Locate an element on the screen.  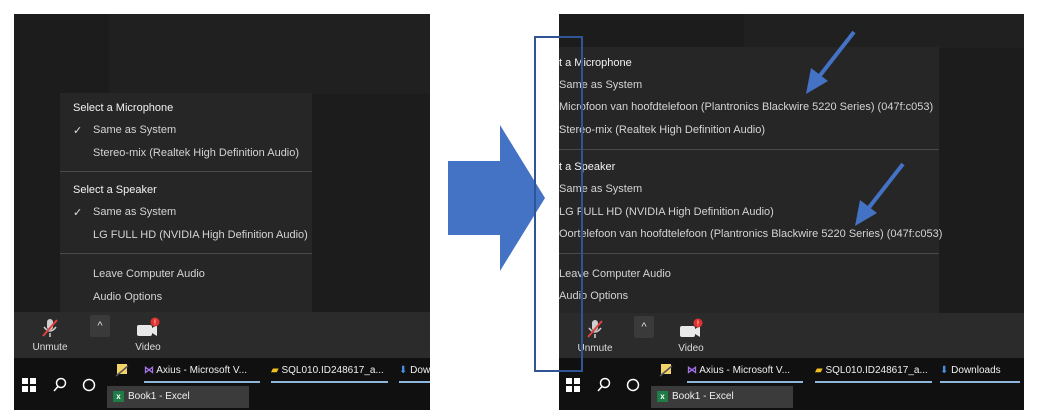
taskbar-app-downloads: ⬇ Dow is located at coordinates (414, 372).